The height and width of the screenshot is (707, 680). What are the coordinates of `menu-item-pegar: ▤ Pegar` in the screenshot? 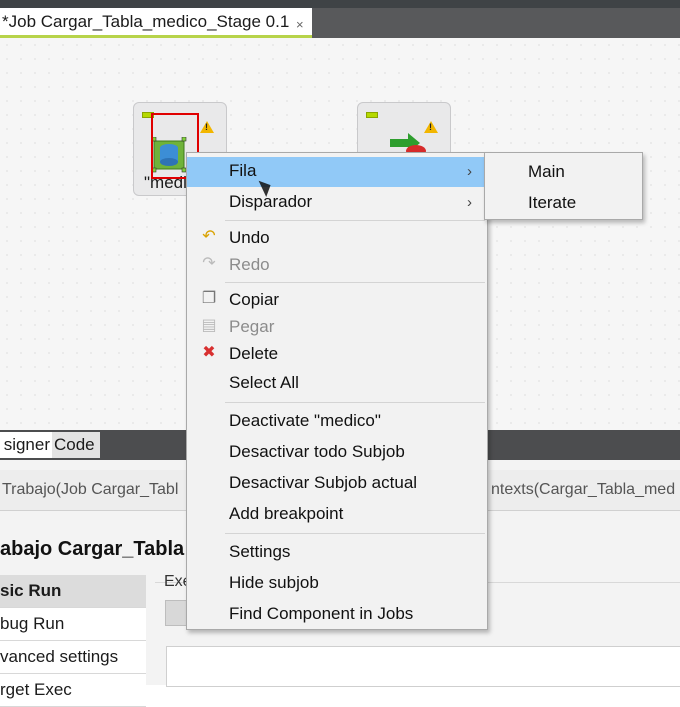 It's located at (337, 328).